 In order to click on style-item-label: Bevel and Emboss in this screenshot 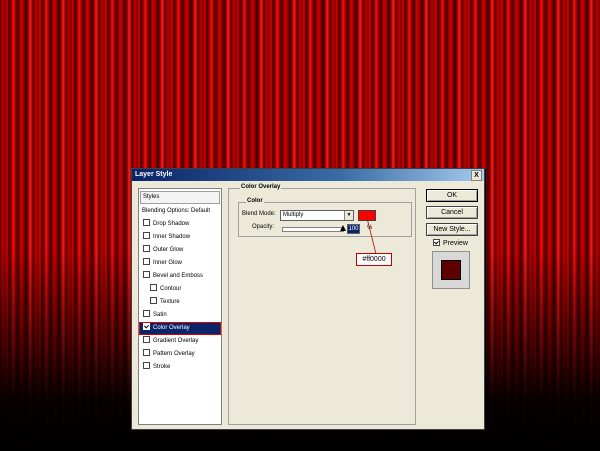, I will do `click(178, 276)`.